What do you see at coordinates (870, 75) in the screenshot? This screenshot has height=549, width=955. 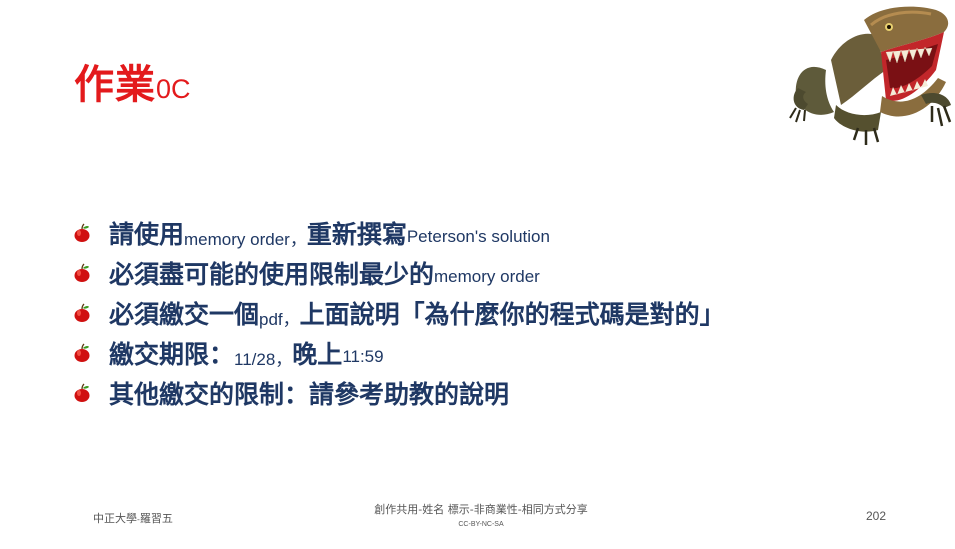 I see `dinosaur-image` at bounding box center [870, 75].